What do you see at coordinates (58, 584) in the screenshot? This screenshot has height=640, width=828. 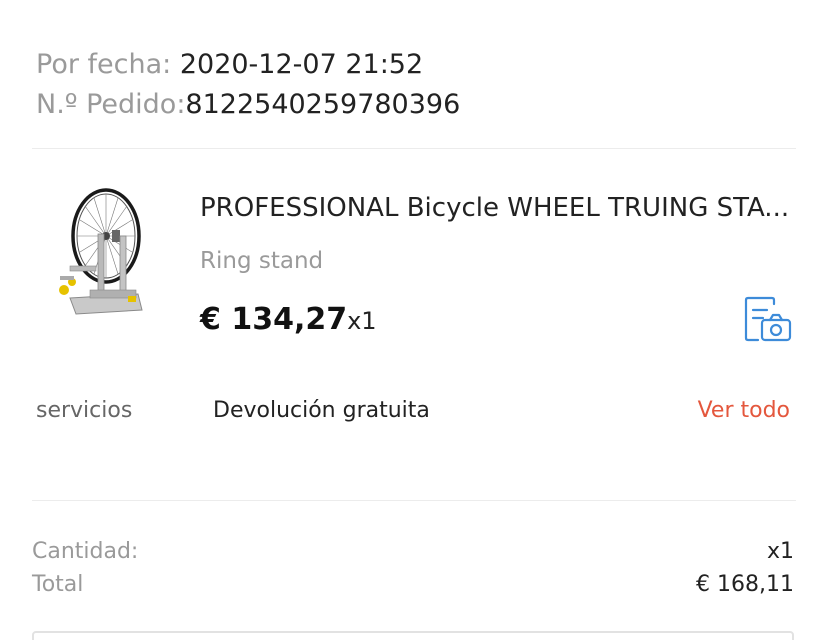 I see `summary-total-label: Total` at bounding box center [58, 584].